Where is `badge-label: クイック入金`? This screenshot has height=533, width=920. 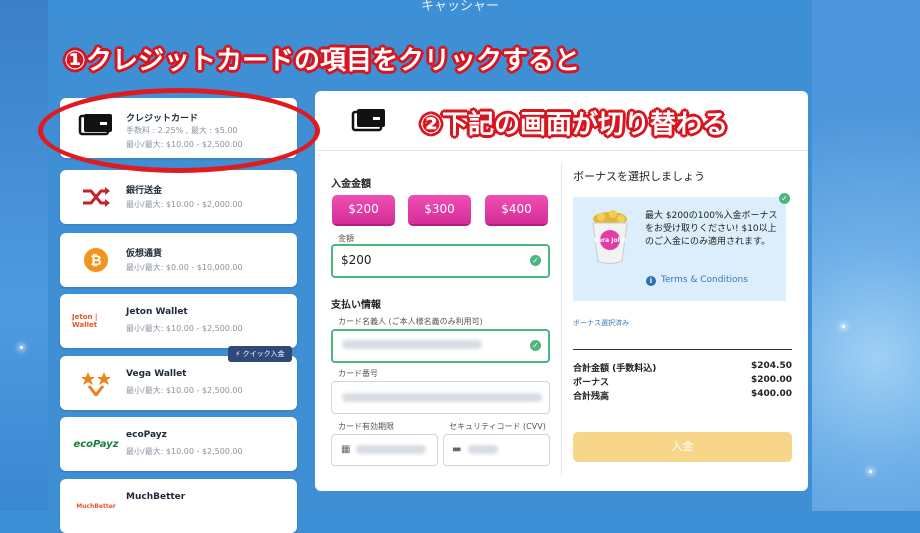
badge-label: クイック入金 is located at coordinates (263, 354).